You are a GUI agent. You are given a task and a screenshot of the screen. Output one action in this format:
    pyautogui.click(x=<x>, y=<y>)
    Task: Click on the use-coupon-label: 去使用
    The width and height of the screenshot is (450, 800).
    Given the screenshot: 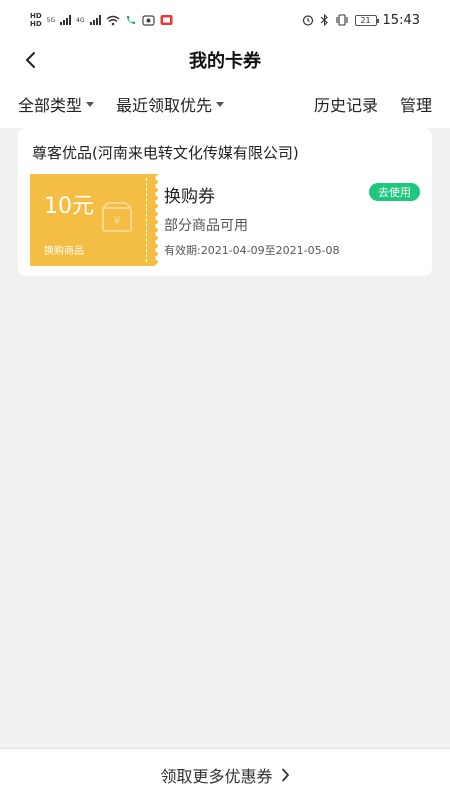 What is the action you would take?
    pyautogui.click(x=394, y=192)
    